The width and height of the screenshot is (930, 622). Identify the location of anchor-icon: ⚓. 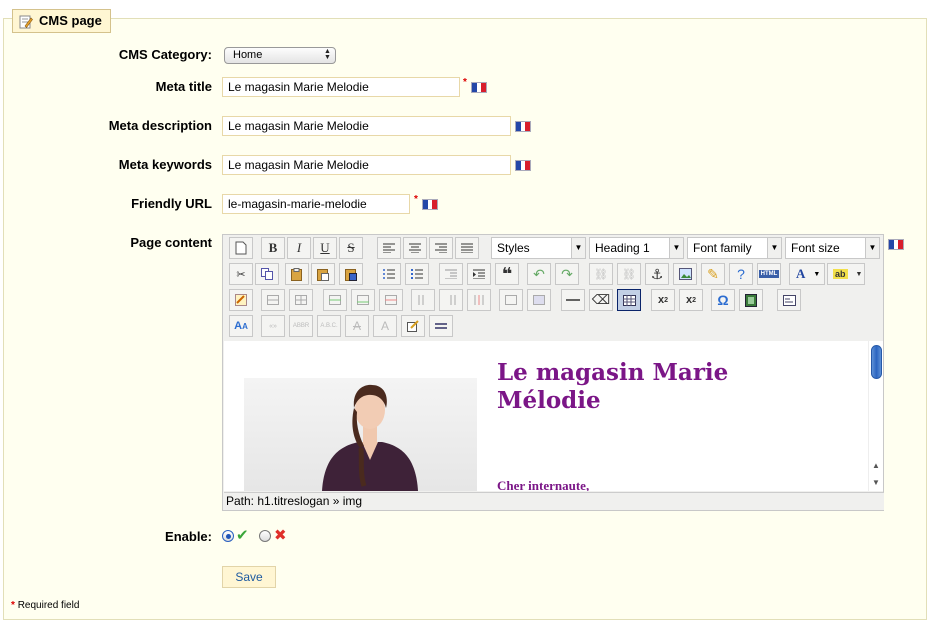
(657, 274).